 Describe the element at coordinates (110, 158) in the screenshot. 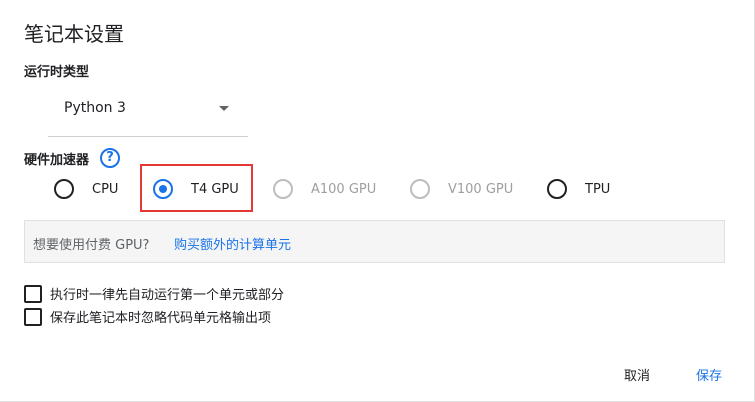

I see `help-icon: ?` at that location.